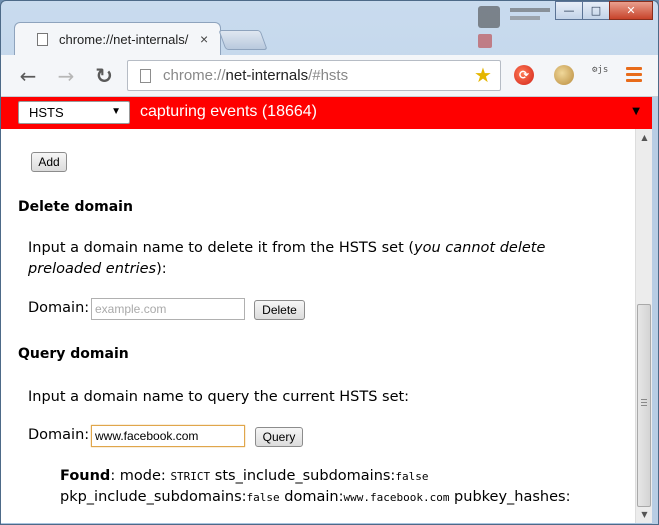 The image size is (659, 525). I want to click on query-domain-label: Domain:, so click(59, 435).